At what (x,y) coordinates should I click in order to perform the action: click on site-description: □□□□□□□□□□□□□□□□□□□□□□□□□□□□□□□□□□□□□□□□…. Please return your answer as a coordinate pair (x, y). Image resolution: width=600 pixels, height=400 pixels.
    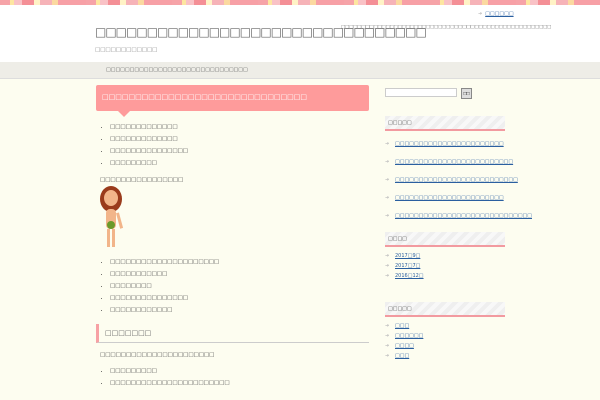
    Looking at the image, I should click on (446, 27).